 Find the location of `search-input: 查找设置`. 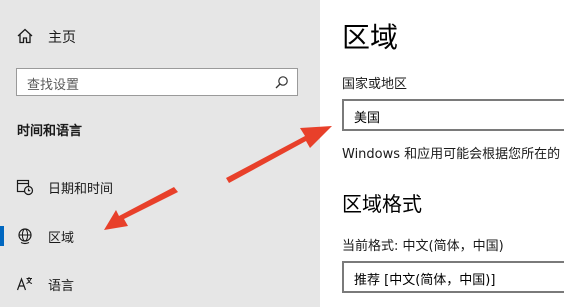

search-input: 查找设置 is located at coordinates (157, 82).